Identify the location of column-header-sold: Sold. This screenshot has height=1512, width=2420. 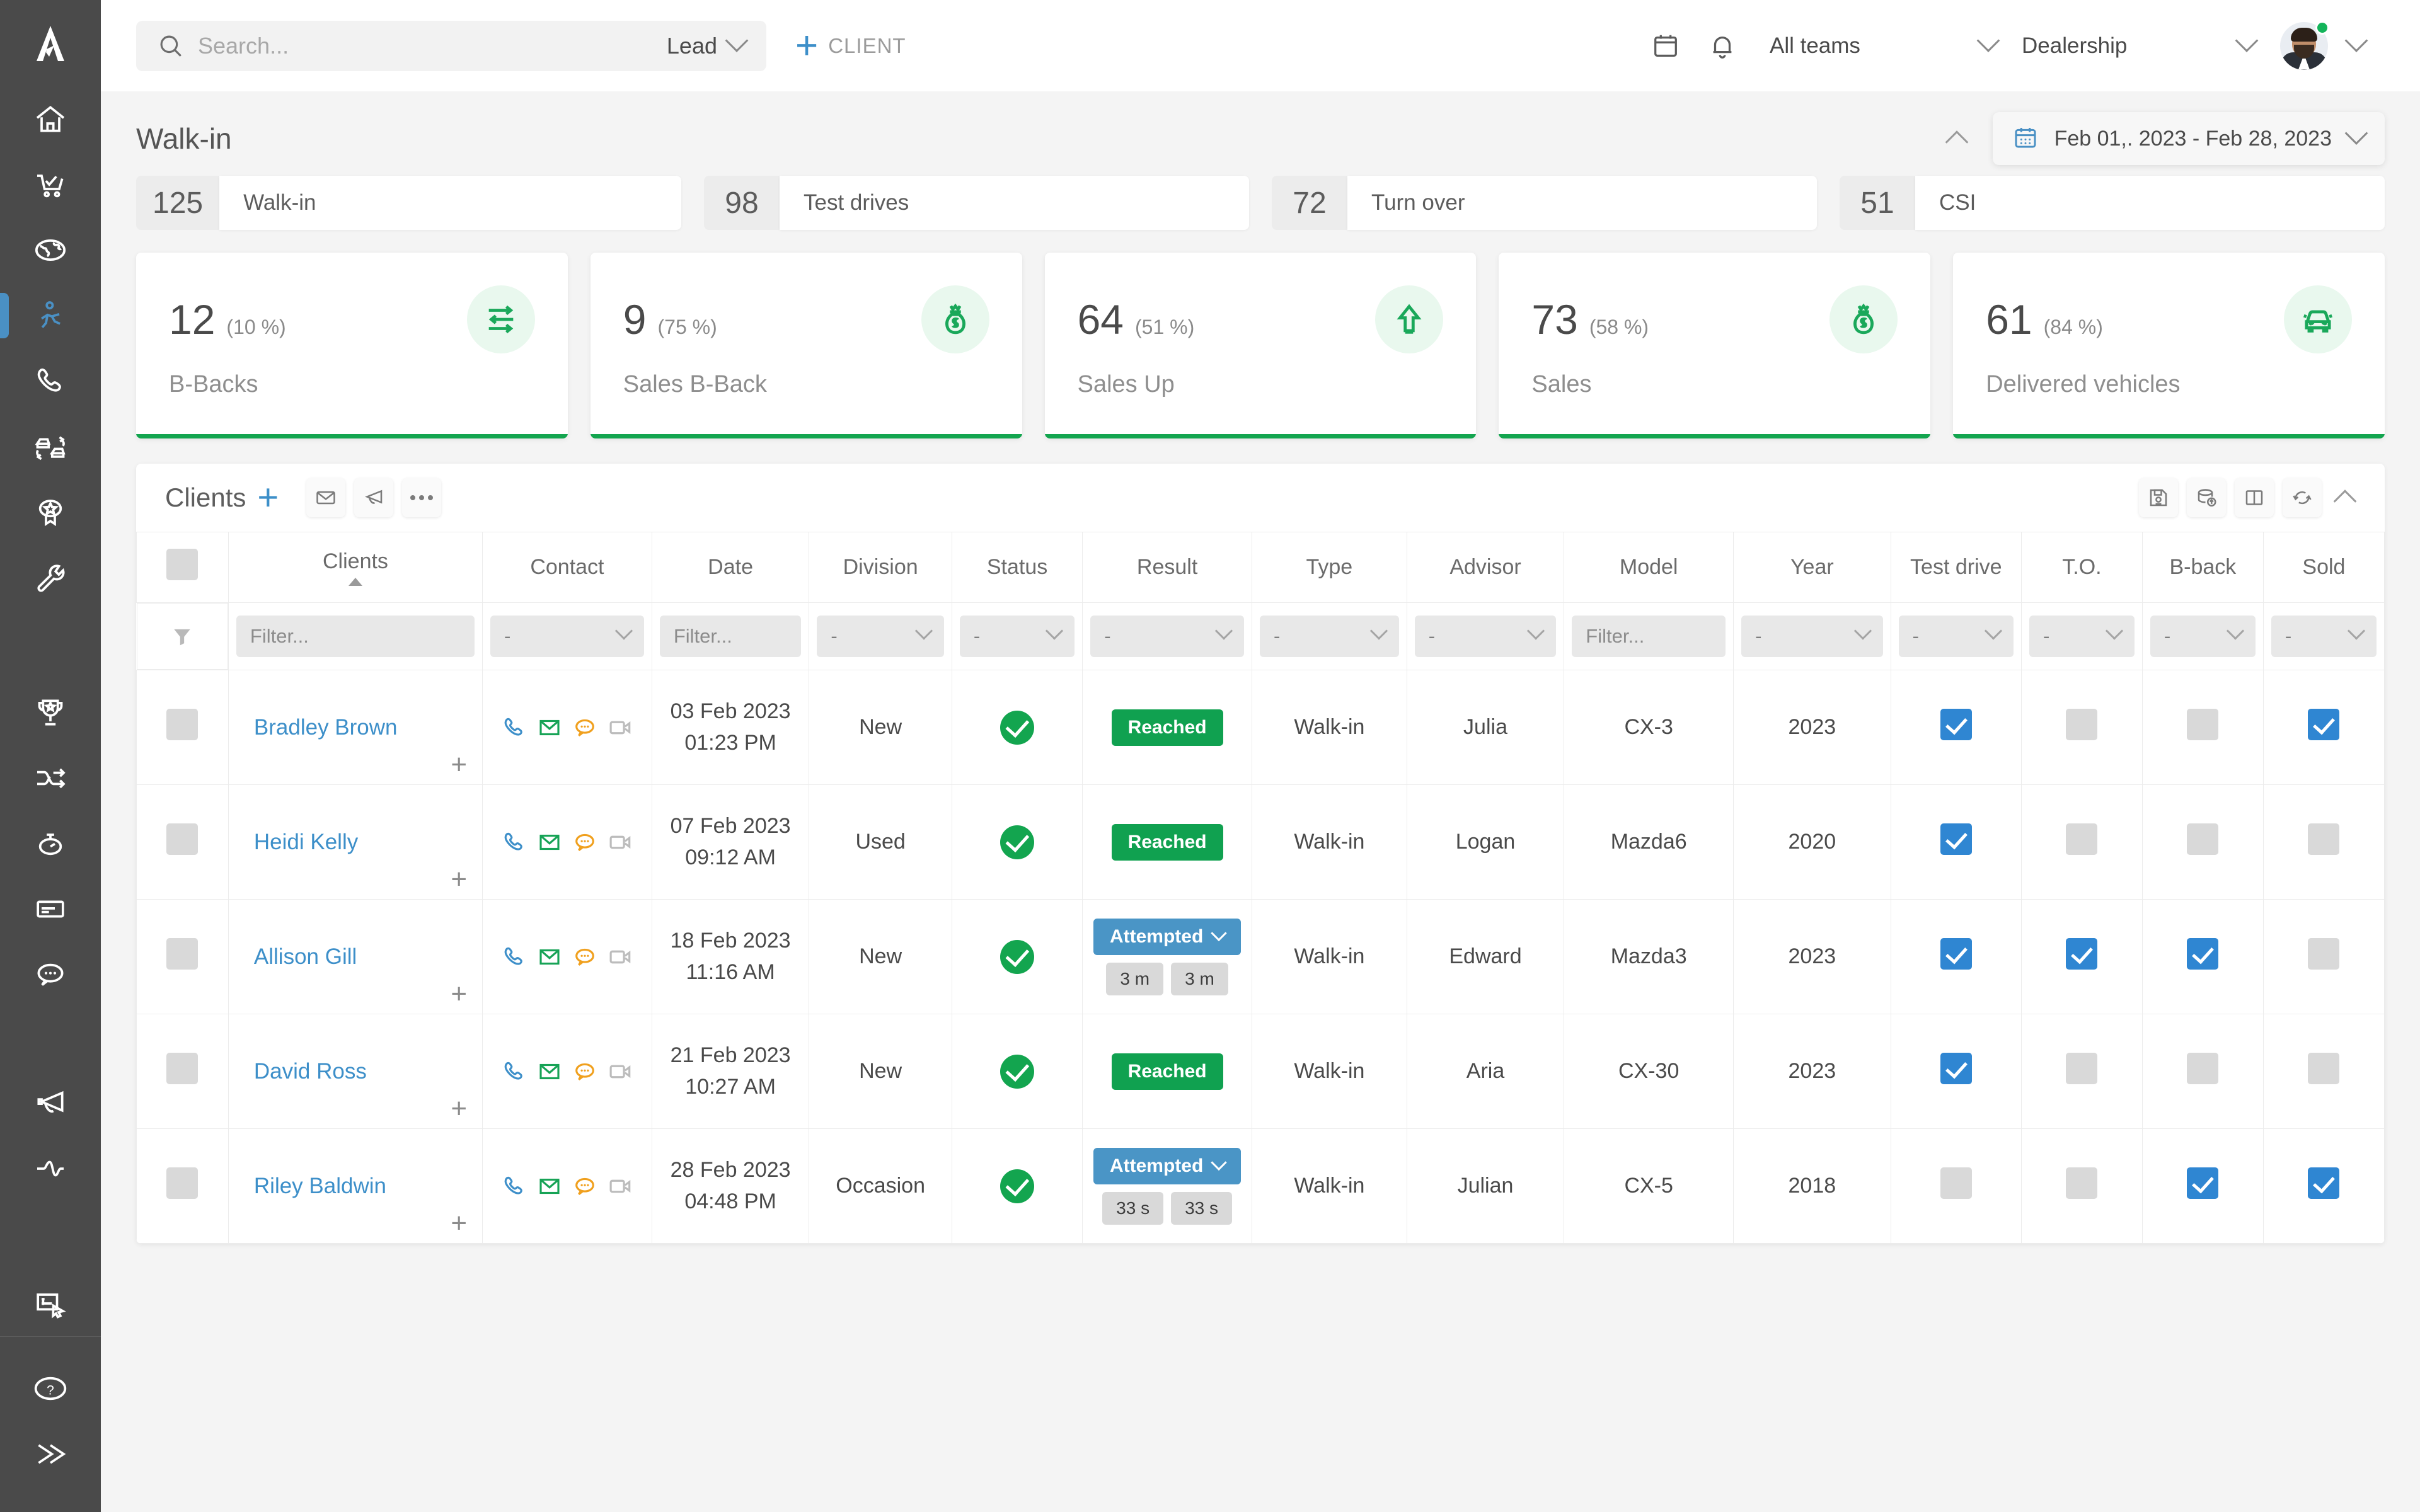
(2323, 567).